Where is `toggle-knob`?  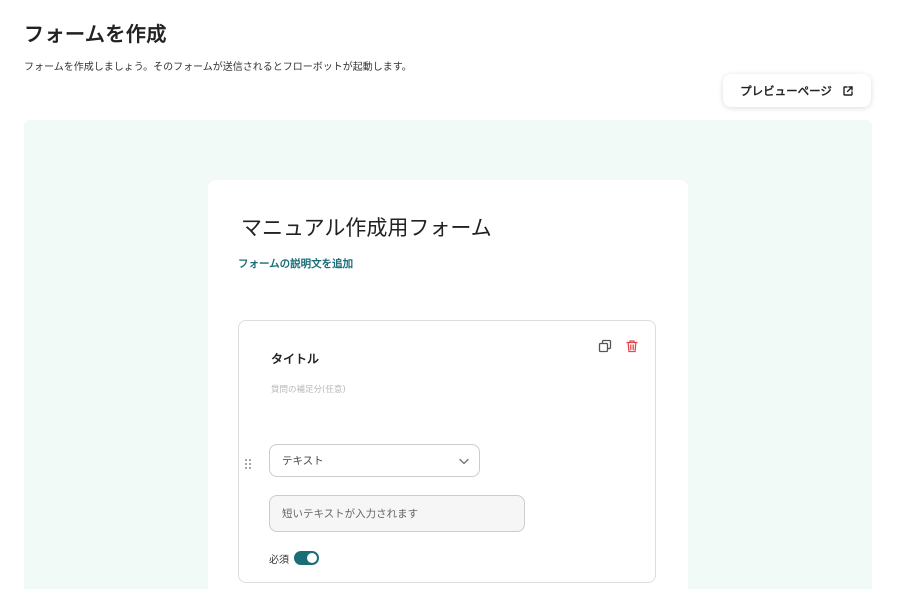
toggle-knob is located at coordinates (312, 558).